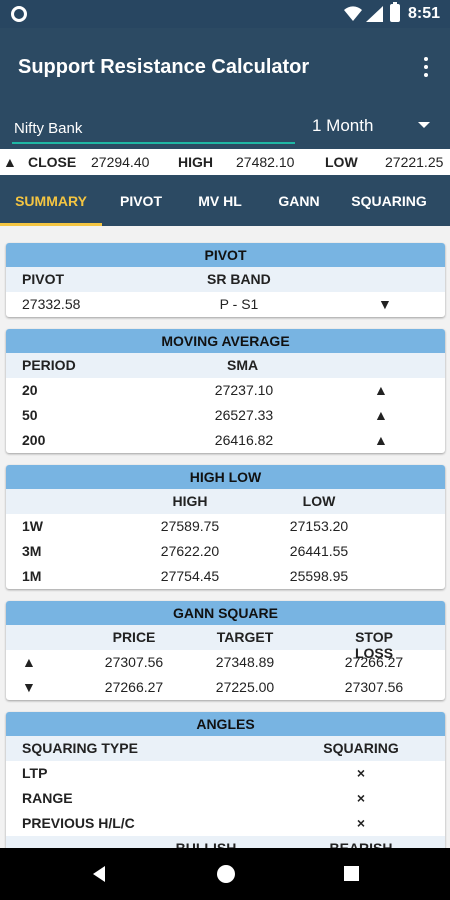 The width and height of the screenshot is (450, 900). Describe the element at coordinates (47, 798) in the screenshot. I see `squaring-type: RANGE` at that location.